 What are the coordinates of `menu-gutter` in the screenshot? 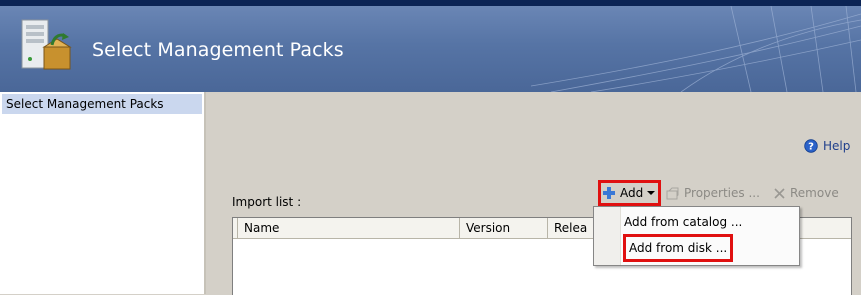 It's located at (607, 236).